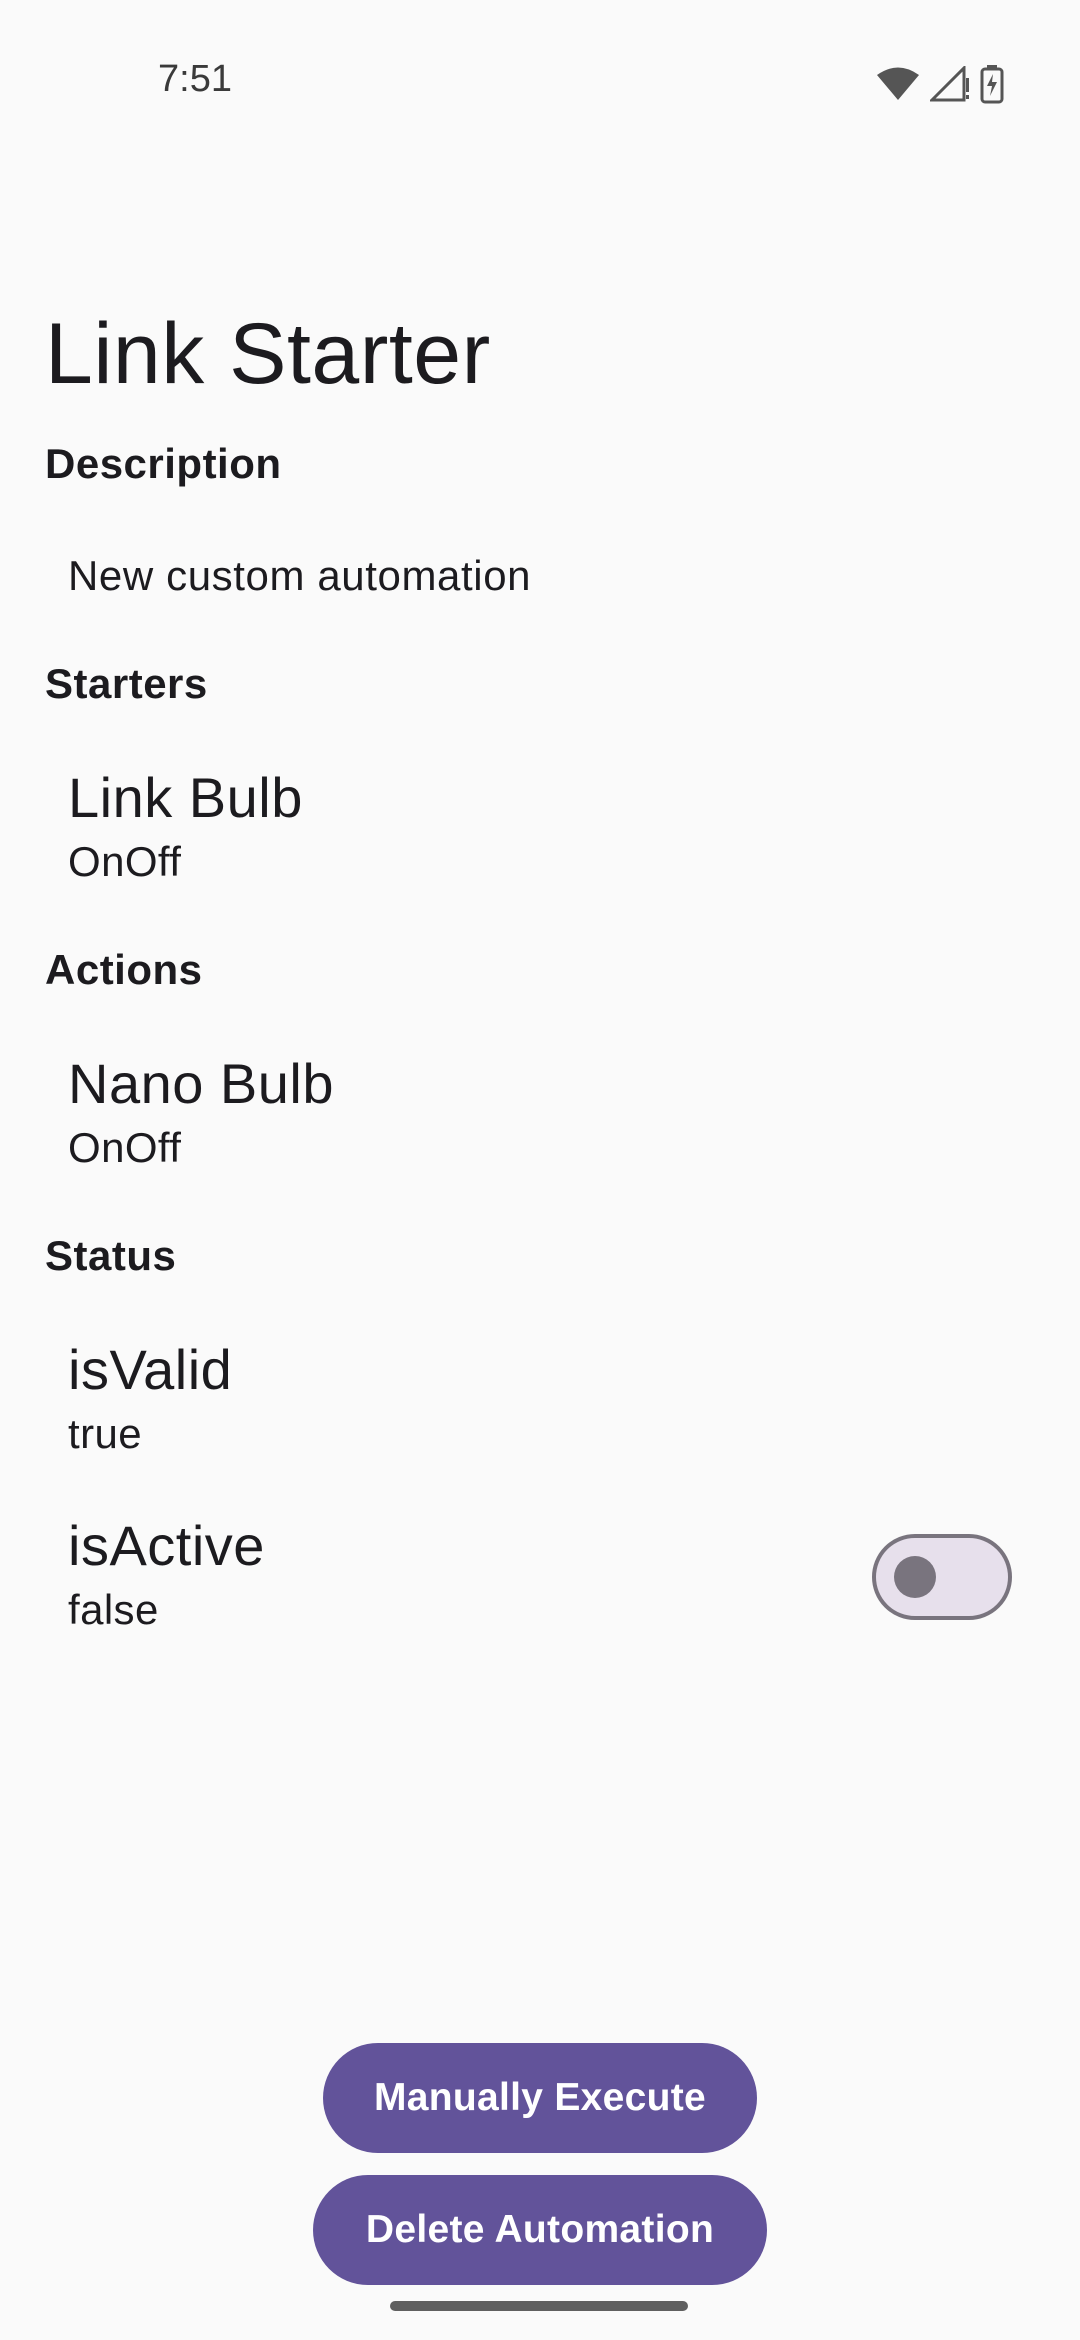 This screenshot has height=2340, width=1080. I want to click on is-valid-value: true, so click(105, 1433).